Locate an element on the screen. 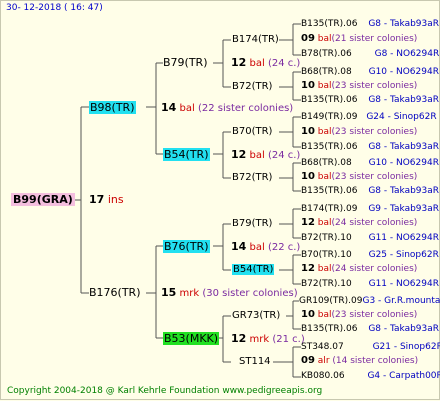 The width and height of the screenshot is (440, 401). gen2-generation: 12 mrk (21 c.) is located at coordinates (268, 338).